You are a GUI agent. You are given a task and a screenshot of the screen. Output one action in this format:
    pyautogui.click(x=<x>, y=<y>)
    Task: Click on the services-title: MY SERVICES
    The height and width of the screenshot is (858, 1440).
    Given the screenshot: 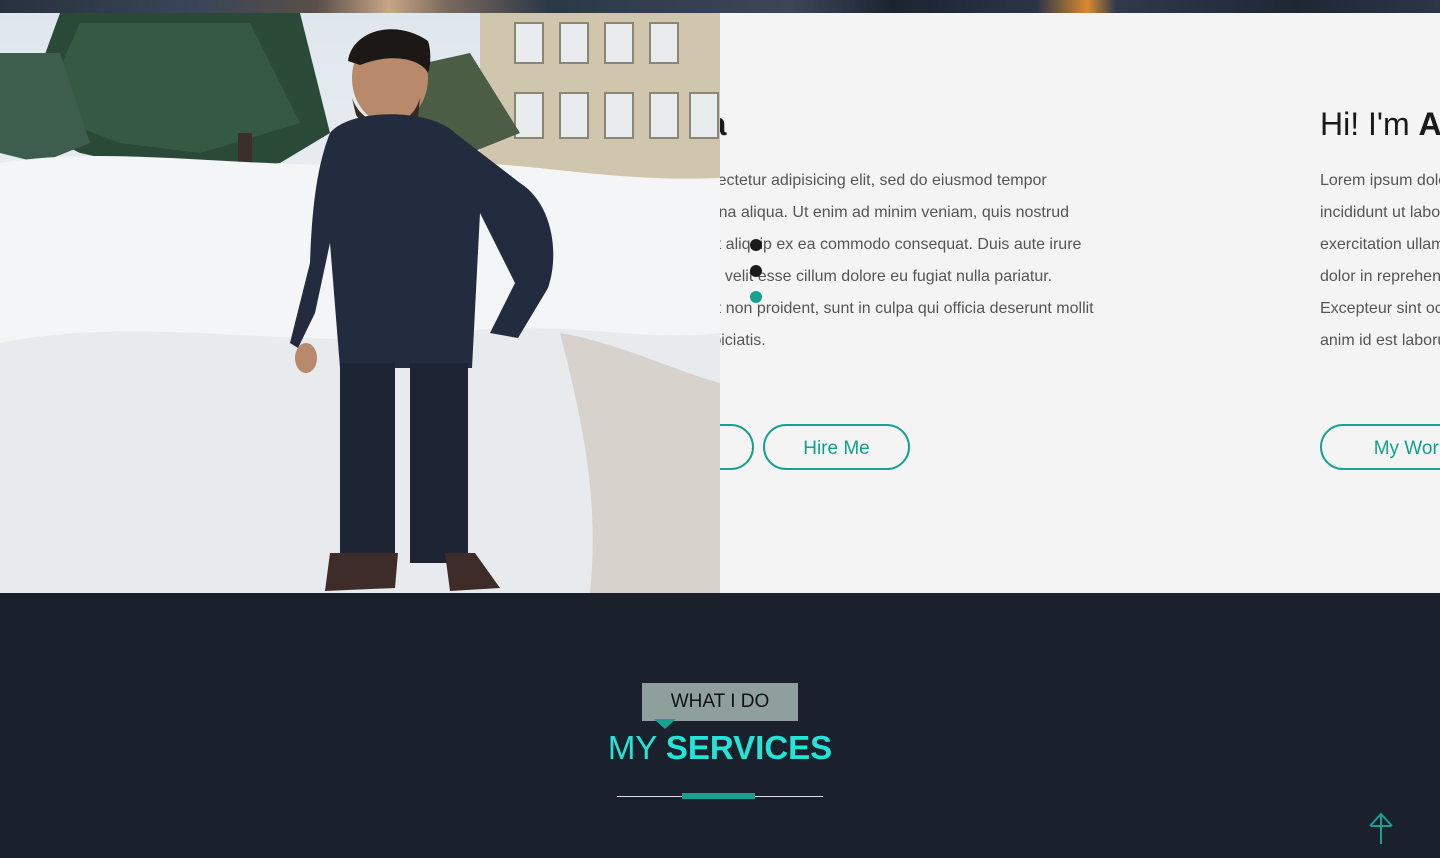 What is the action you would take?
    pyautogui.click(x=720, y=748)
    